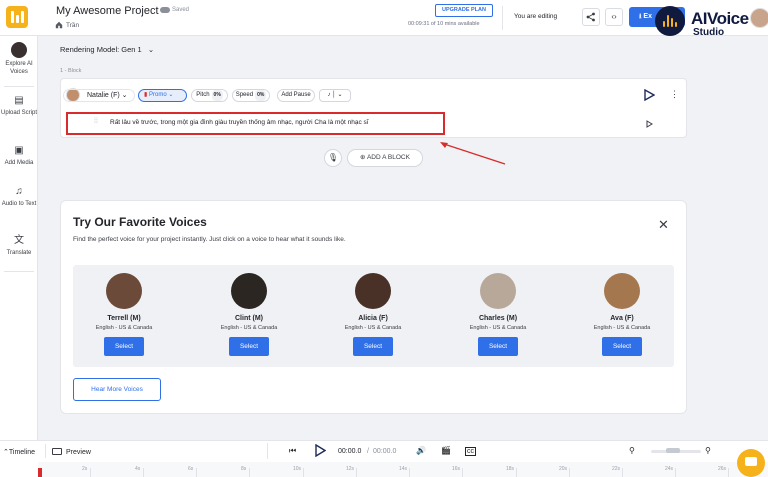 Image resolution: width=768 pixels, height=477 pixels. I want to click on add-block-button: ⊕ ADD A BLOCK, so click(385, 158).